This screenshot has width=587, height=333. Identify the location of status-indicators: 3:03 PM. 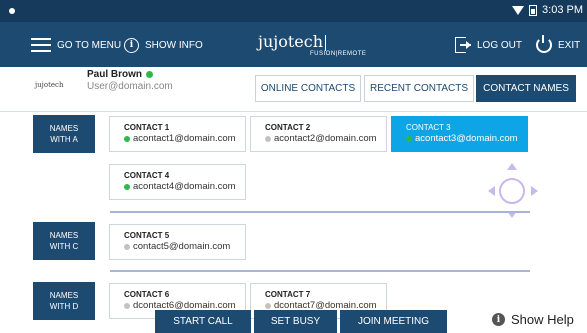
(547, 10).